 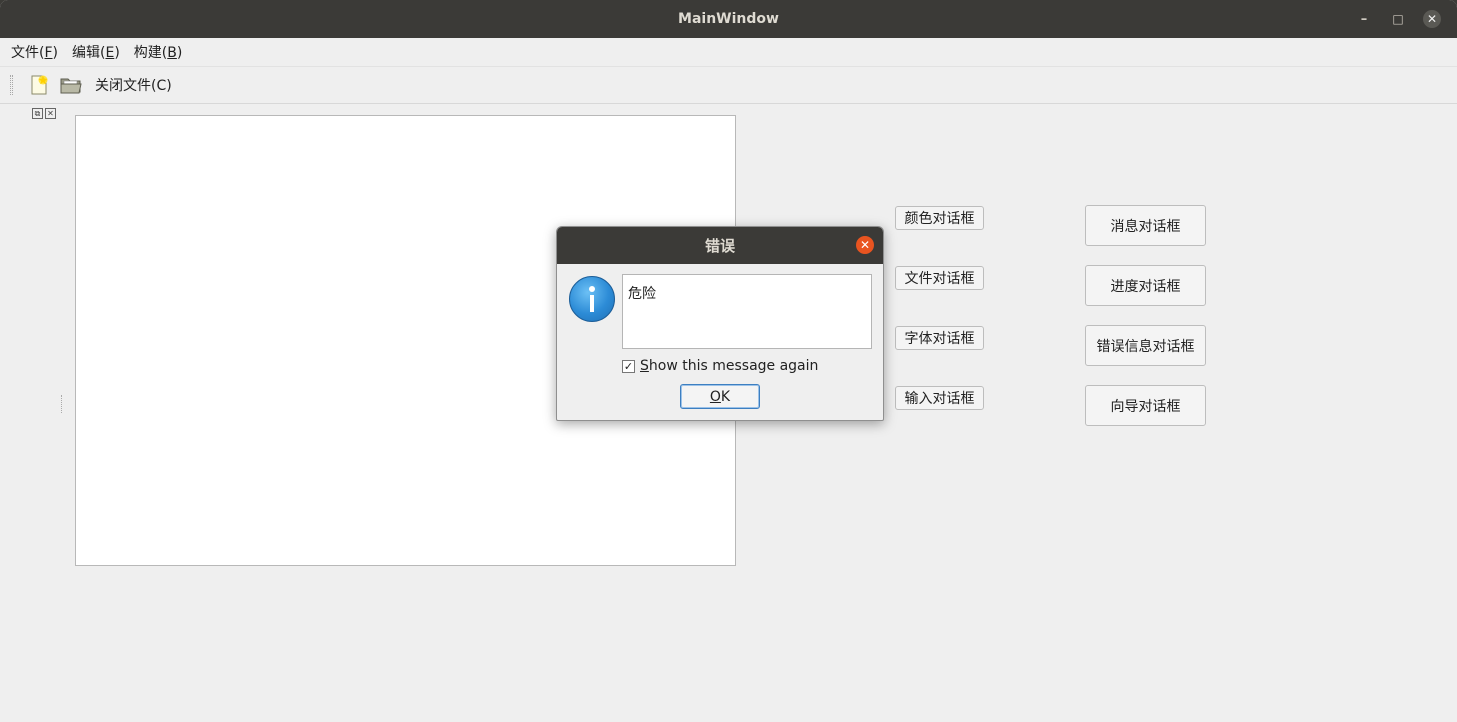 I want to click on check-icon: ✓, so click(x=628, y=366).